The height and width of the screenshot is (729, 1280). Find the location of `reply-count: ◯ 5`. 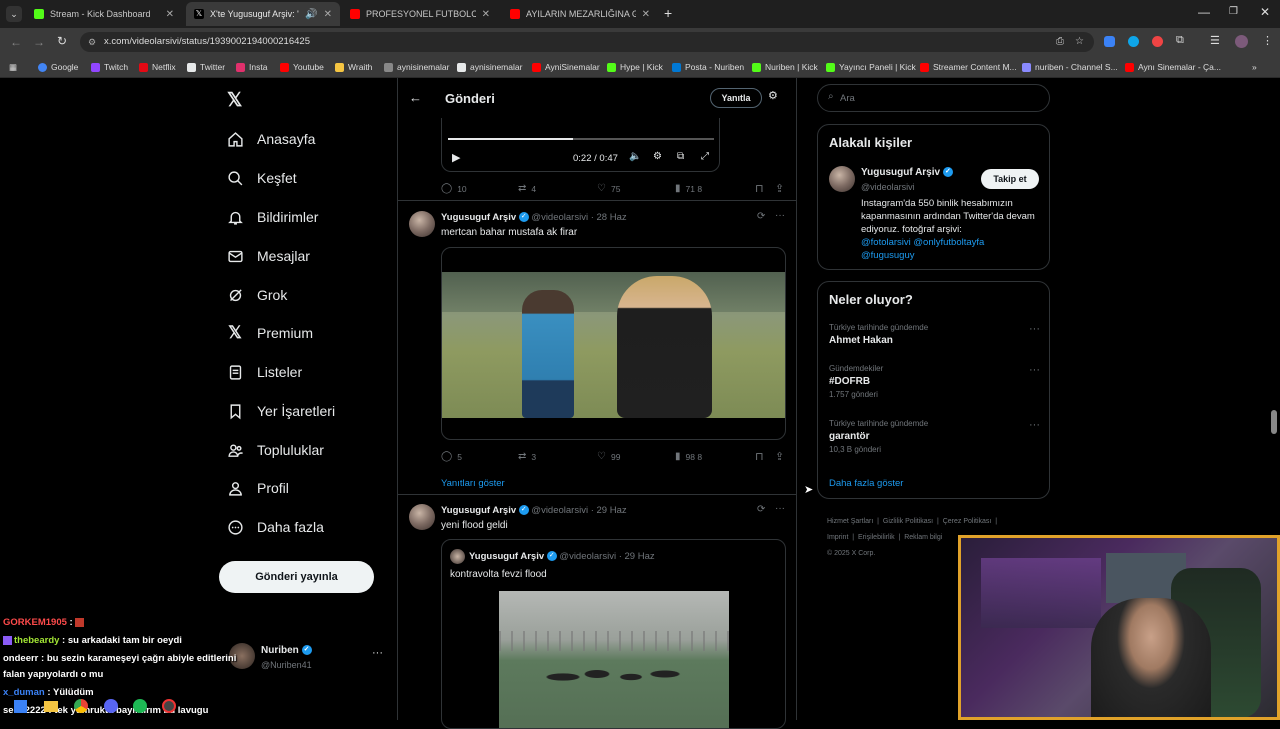

reply-count: ◯ 5 is located at coordinates (451, 456).